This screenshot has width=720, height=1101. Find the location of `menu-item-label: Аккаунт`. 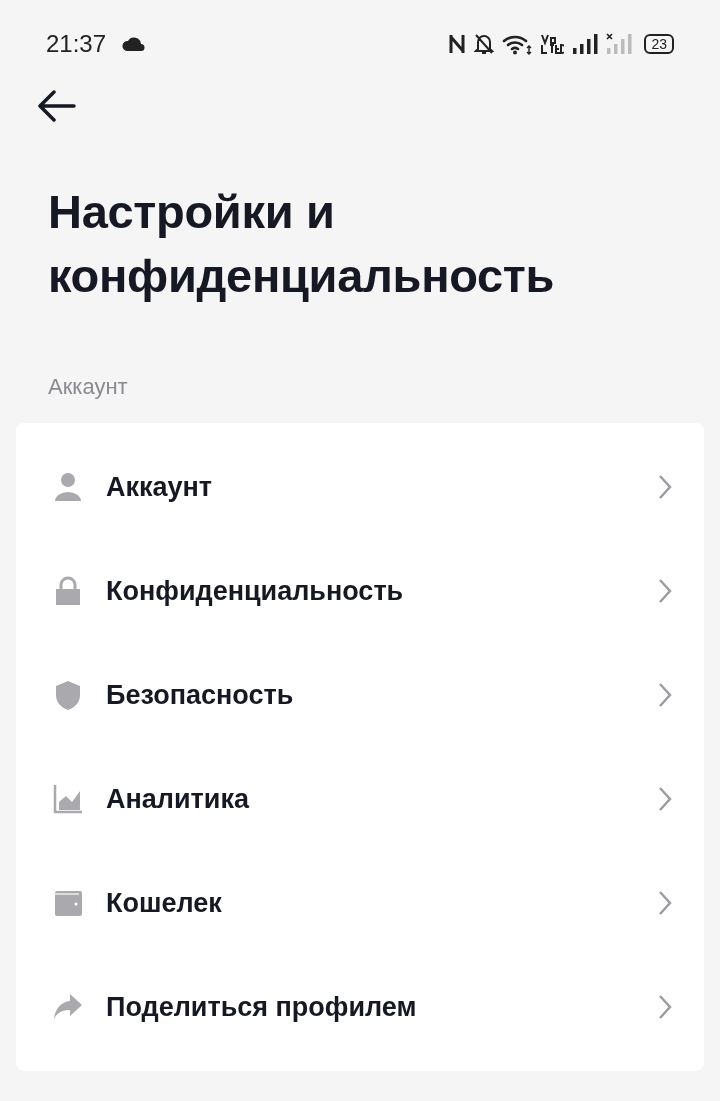

menu-item-label: Аккаунт is located at coordinates (159, 487).